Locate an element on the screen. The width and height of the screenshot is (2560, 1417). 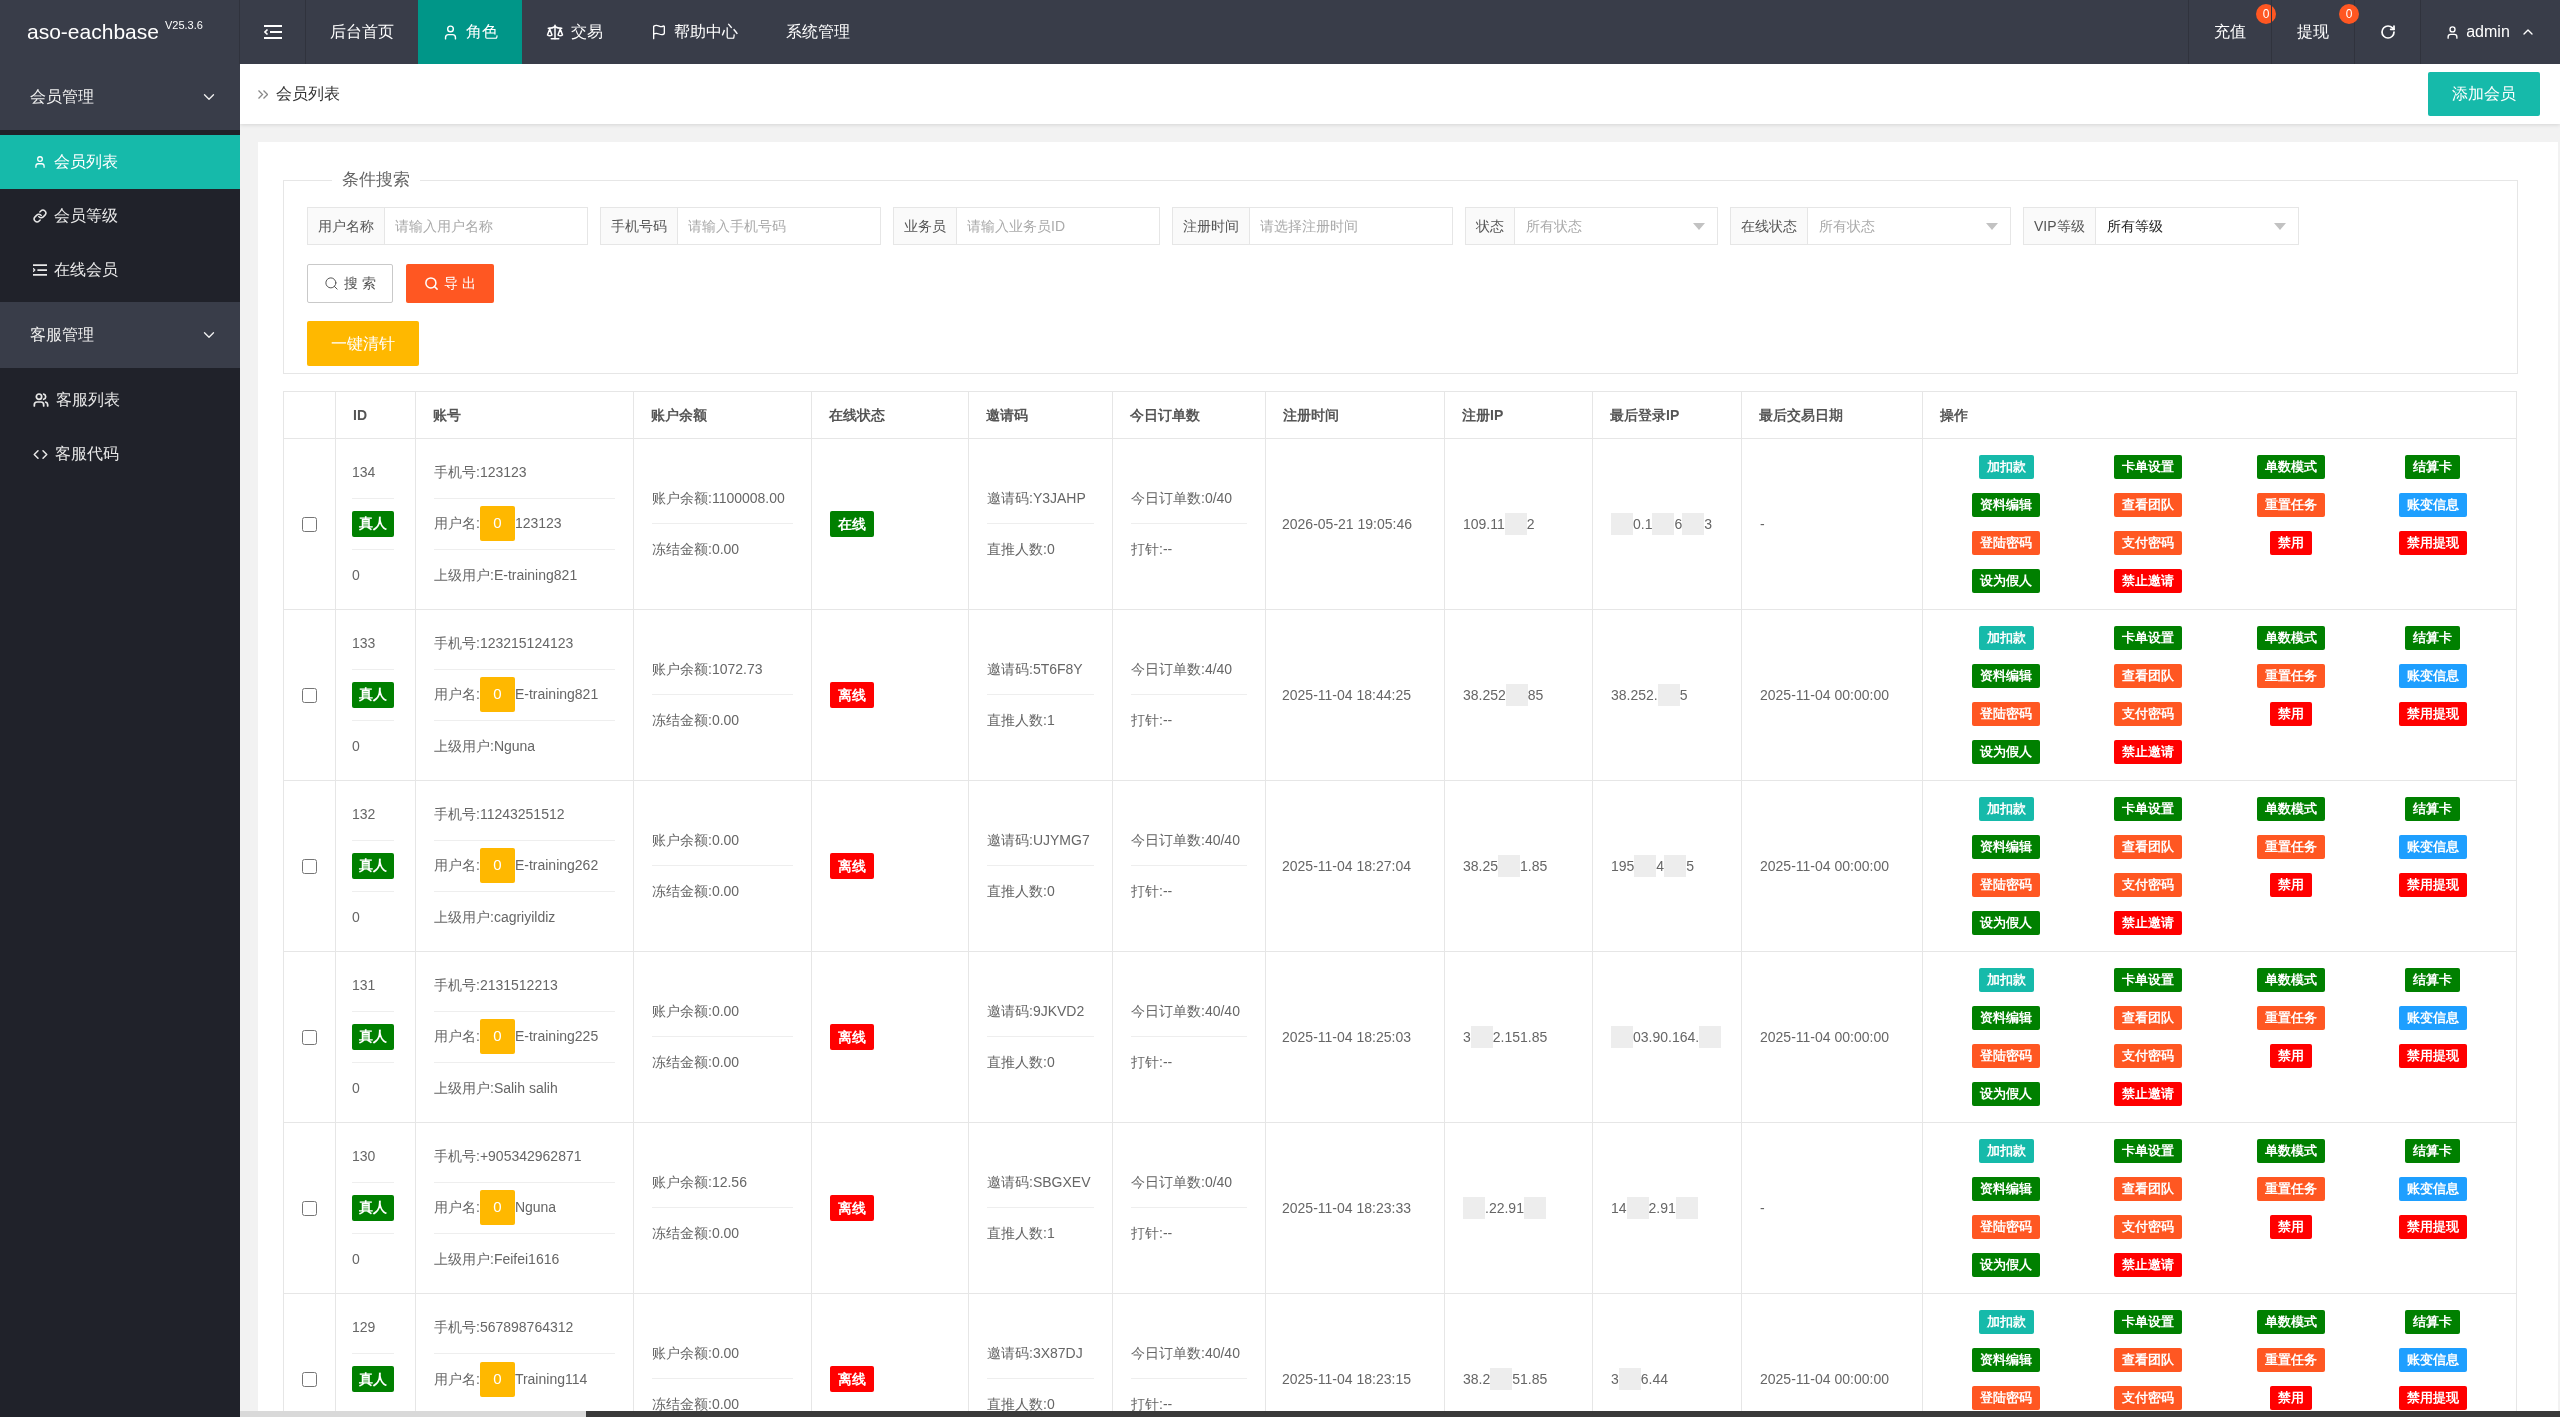
sidebar-item: 客服代码 is located at coordinates (120, 454).